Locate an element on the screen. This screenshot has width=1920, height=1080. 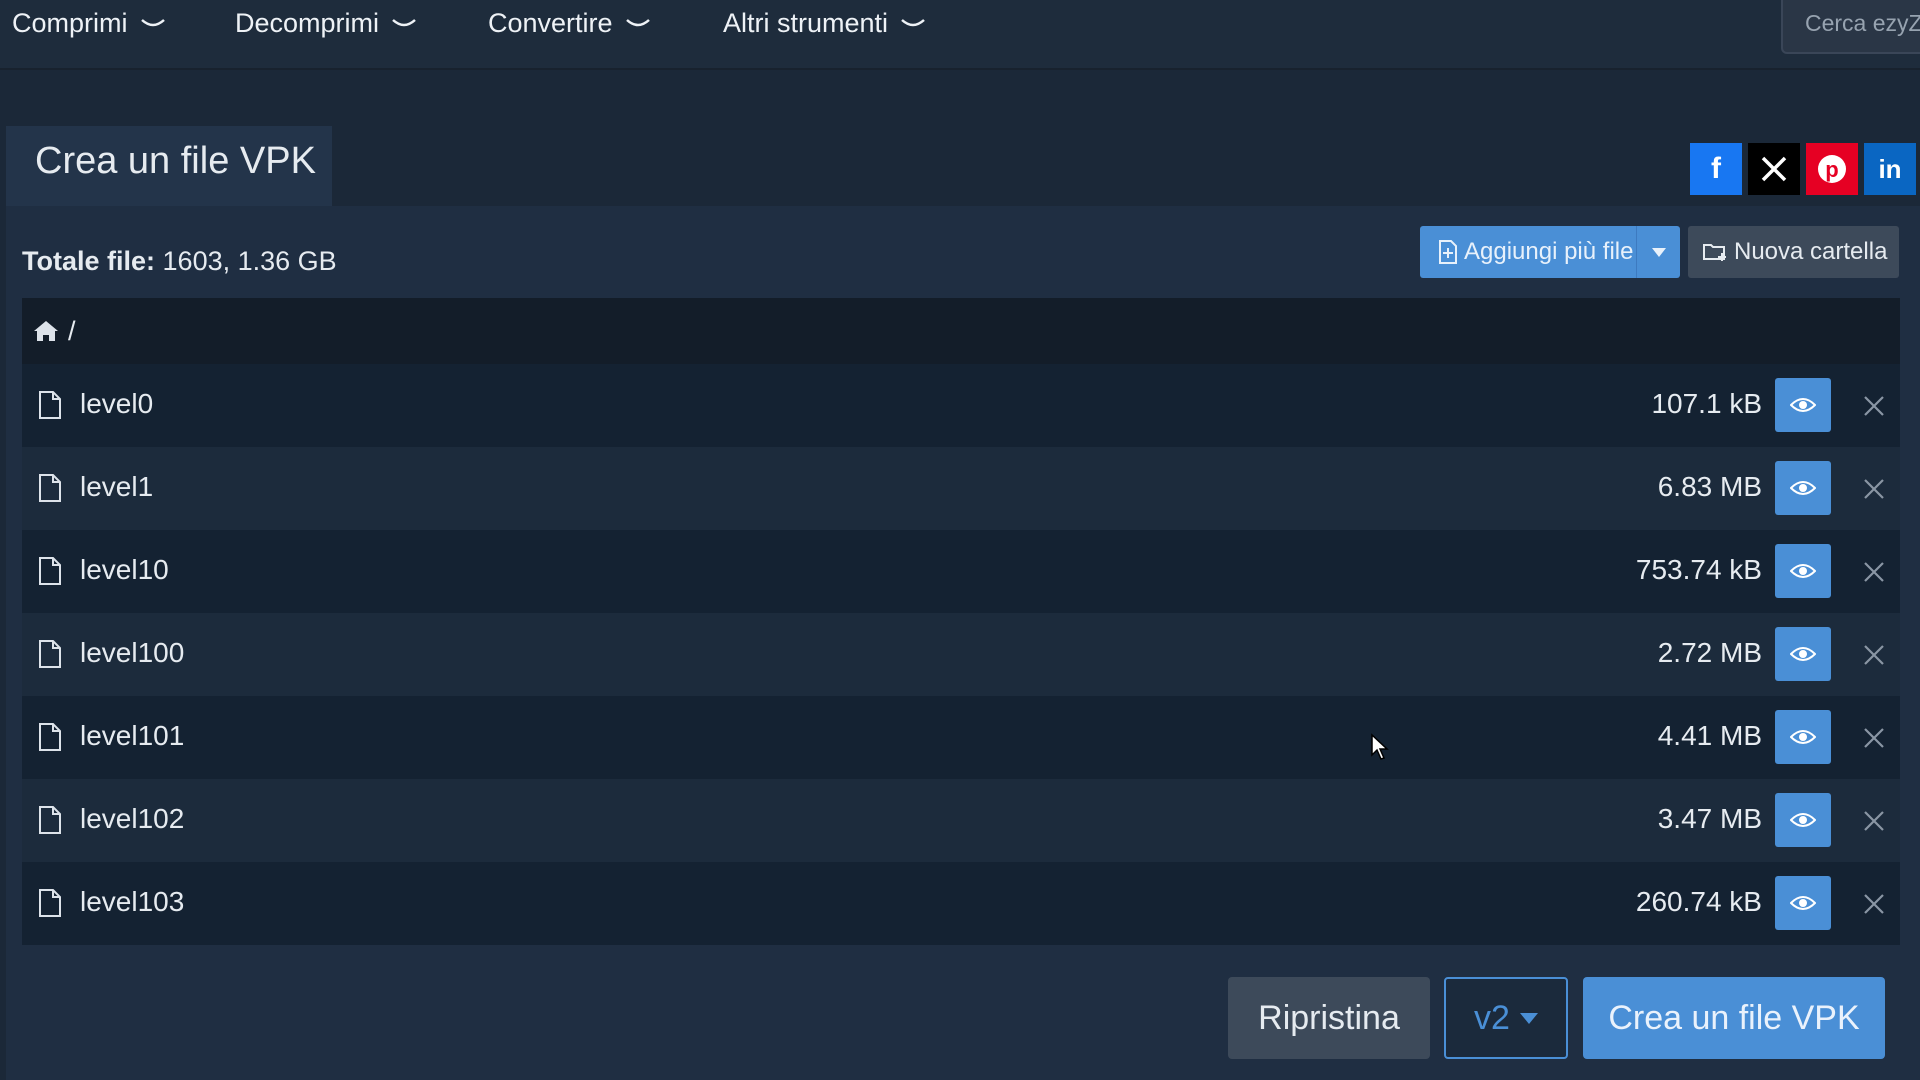
facebook-share-button: f is located at coordinates (1716, 169).